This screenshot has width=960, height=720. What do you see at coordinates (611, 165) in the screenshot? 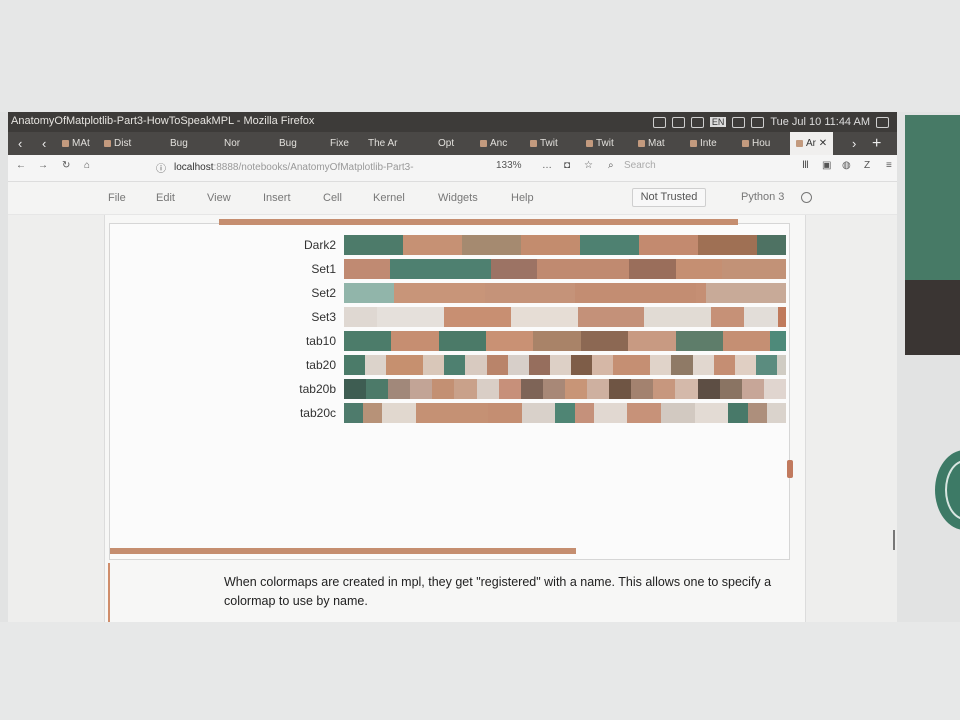
I see `search-icon: ⌕` at bounding box center [611, 165].